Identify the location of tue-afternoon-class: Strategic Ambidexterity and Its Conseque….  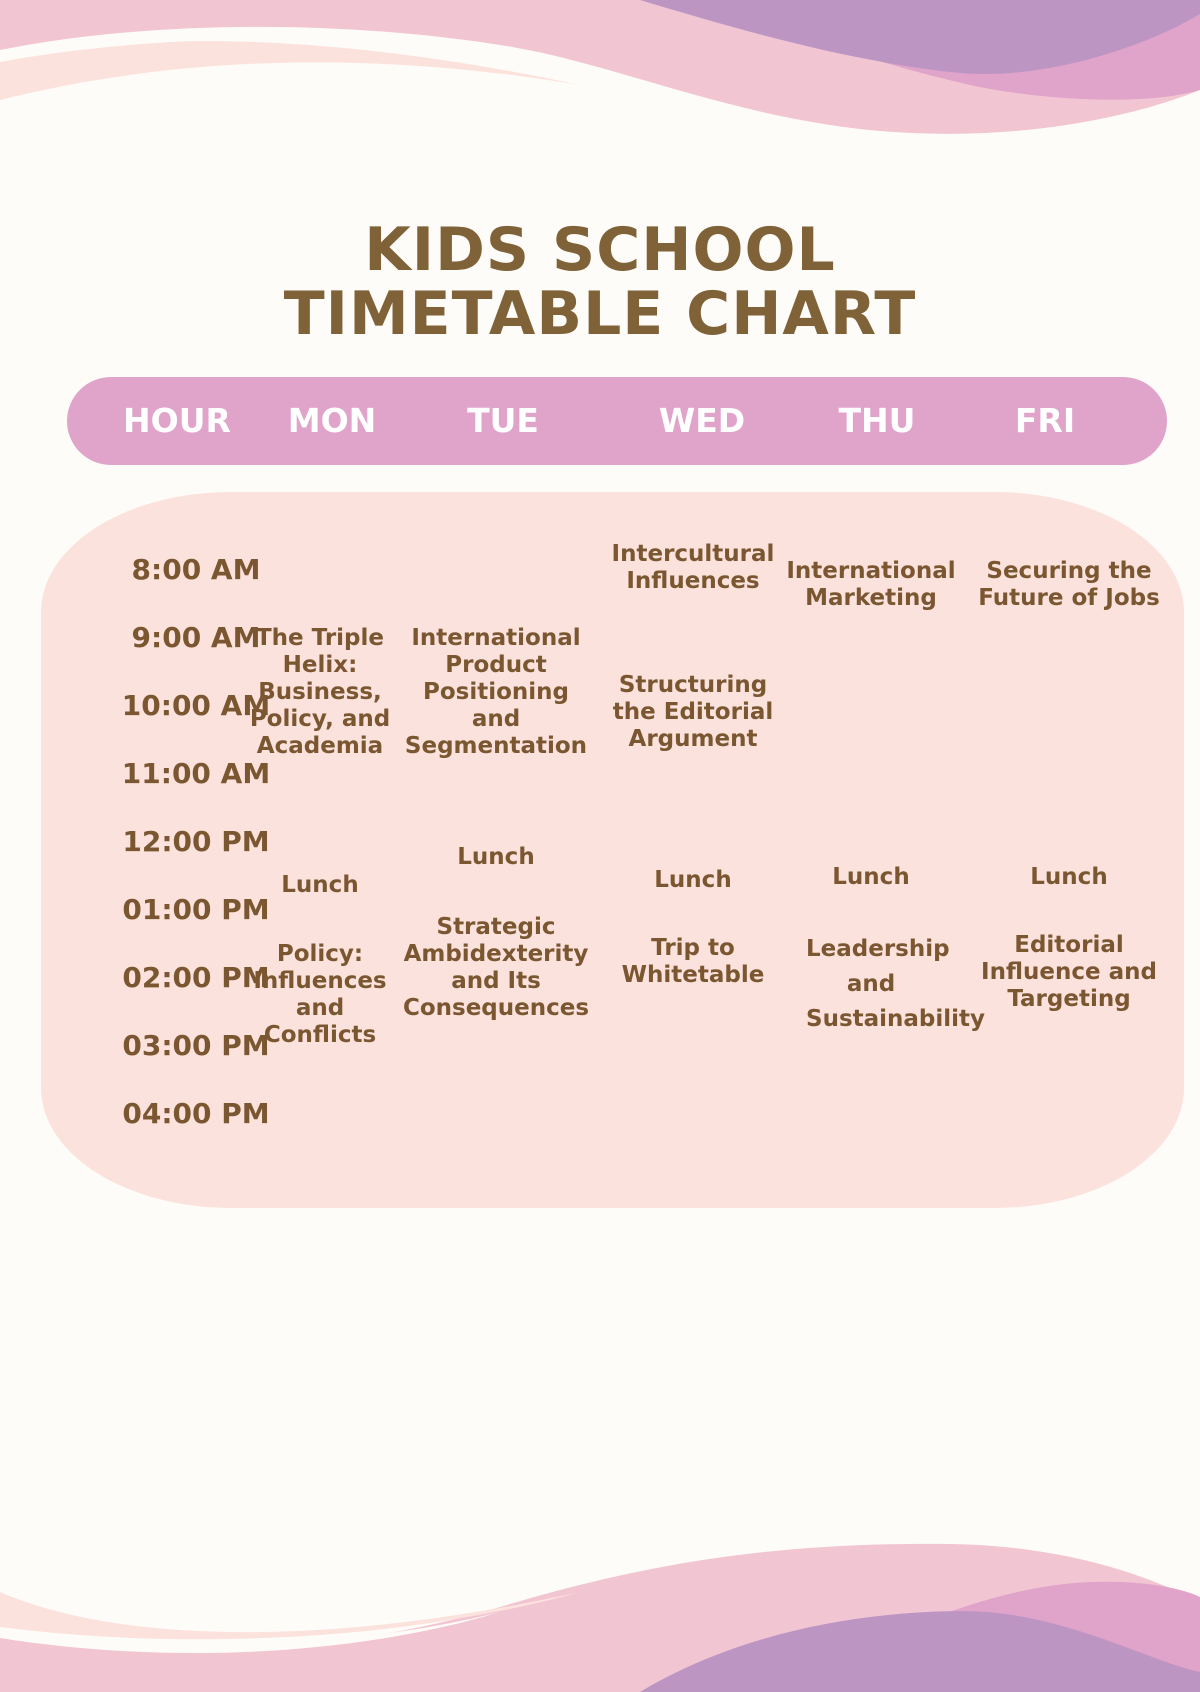
(496, 967).